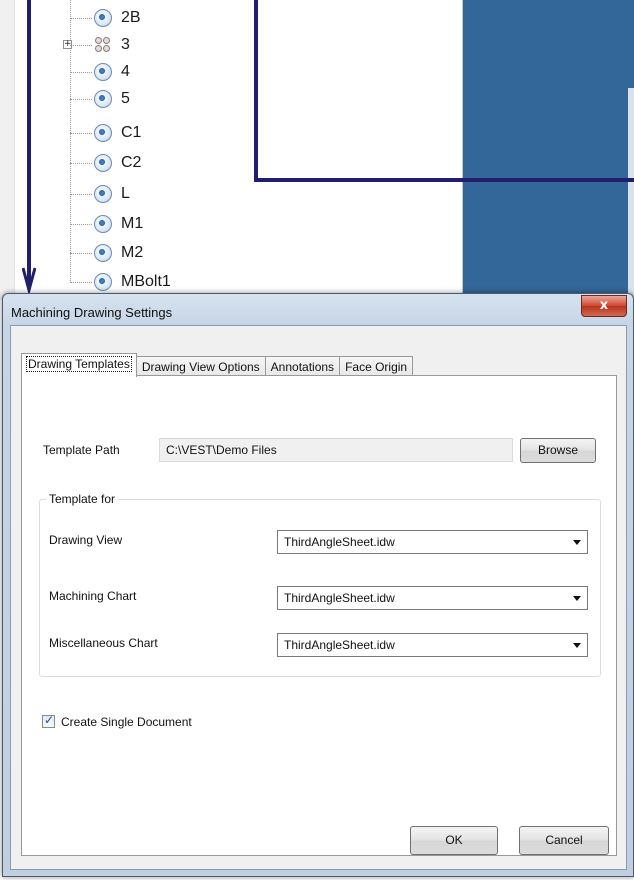  Describe the element at coordinates (132, 252) in the screenshot. I see `tree-item-label: M2` at that location.